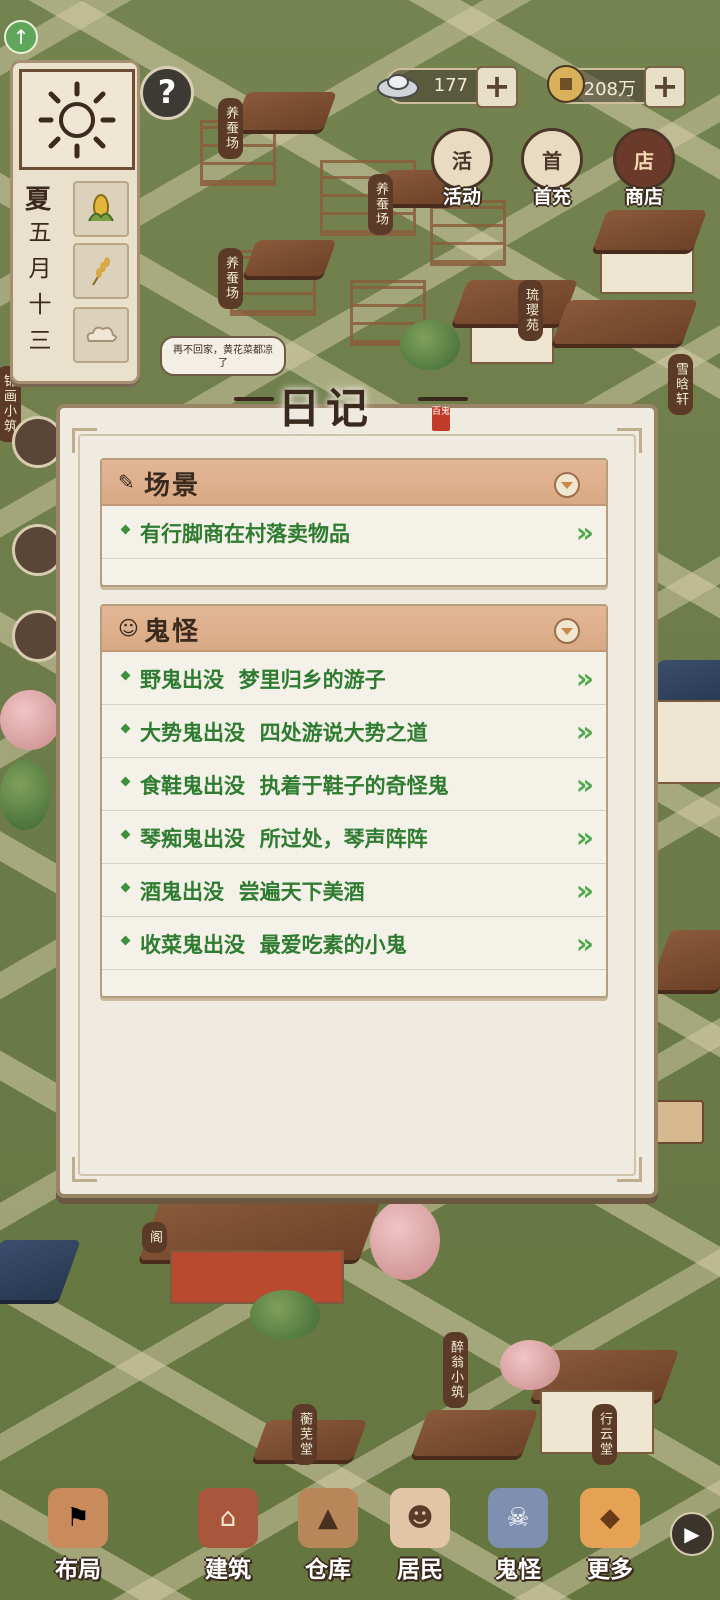  What do you see at coordinates (40, 341) in the screenshot?
I see `date-char: 三` at bounding box center [40, 341].